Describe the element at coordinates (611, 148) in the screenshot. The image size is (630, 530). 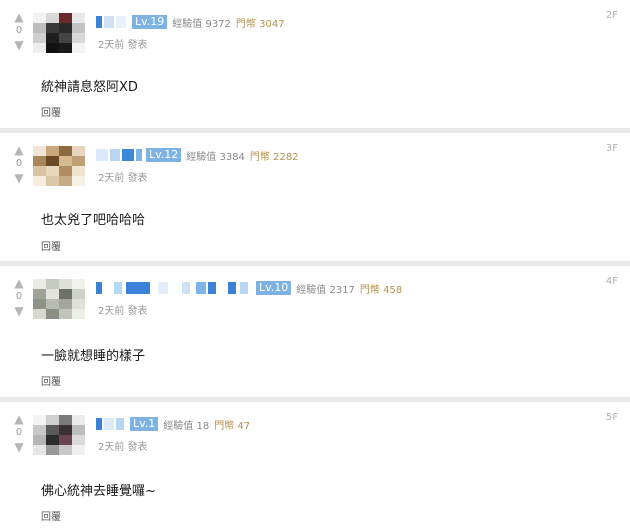
I see `floor-number: 3F` at that location.